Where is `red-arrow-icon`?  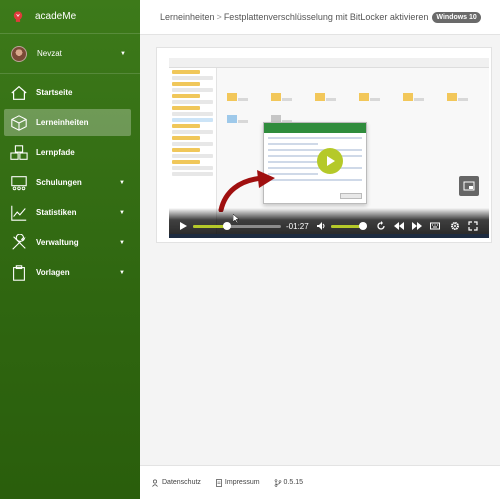 red-arrow-icon is located at coordinates (246, 191).